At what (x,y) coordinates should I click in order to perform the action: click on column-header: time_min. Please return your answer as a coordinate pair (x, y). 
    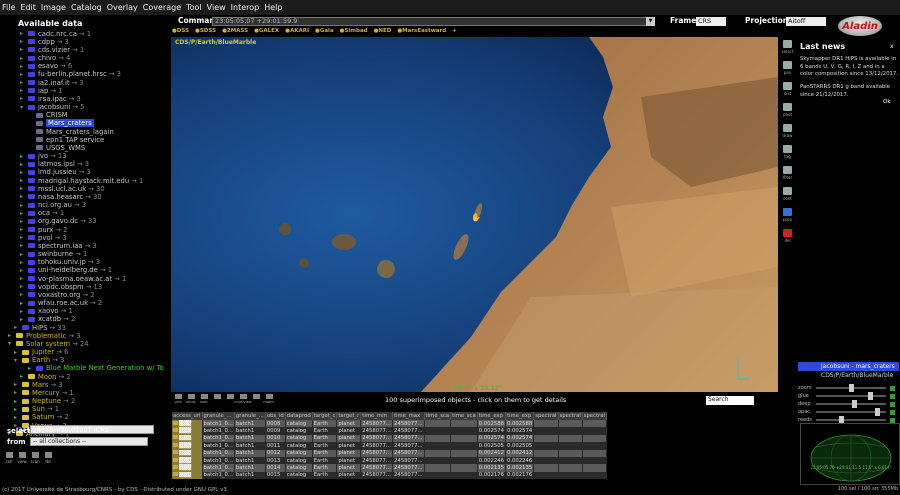
    Looking at the image, I should click on (376, 416).